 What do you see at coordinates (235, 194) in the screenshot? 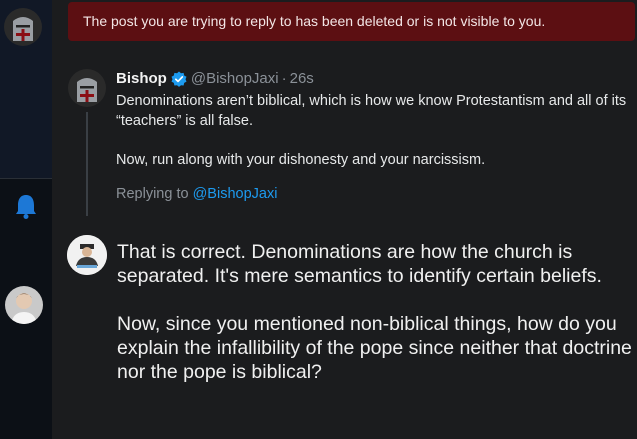
I see `replying-mention-link: @BishopJaxi` at bounding box center [235, 194].